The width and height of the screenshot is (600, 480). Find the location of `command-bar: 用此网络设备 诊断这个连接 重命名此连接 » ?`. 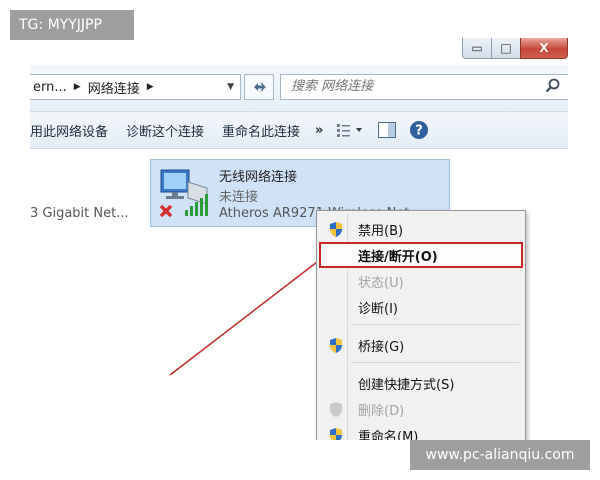

command-bar: 用此网络设备 诊断这个连接 重命名此连接 » ? is located at coordinates (299, 130).